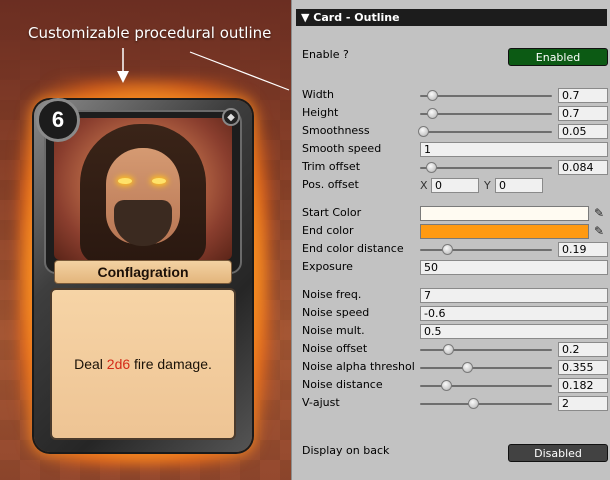  I want to click on noise-alpha-threshold-input: 0.355, so click(583, 367).